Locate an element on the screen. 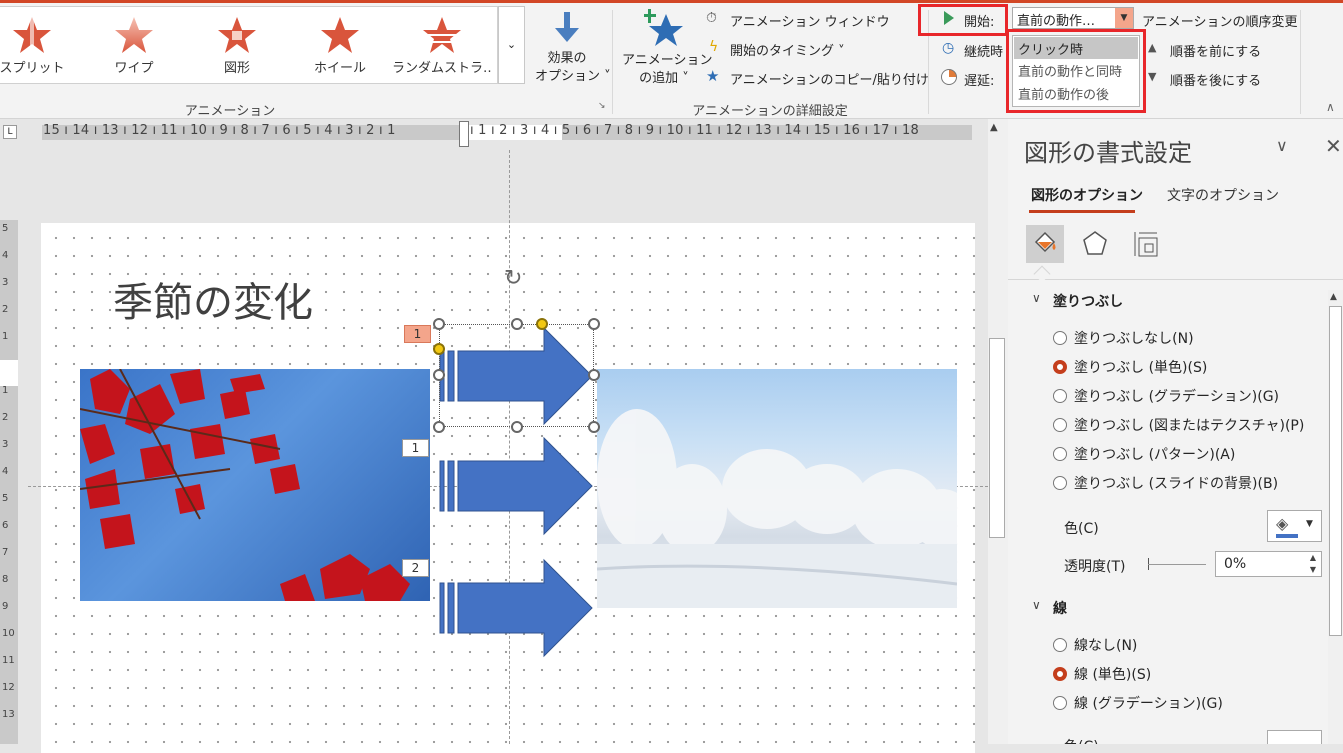  paint-bucket-icon is located at coordinates (1045, 242).